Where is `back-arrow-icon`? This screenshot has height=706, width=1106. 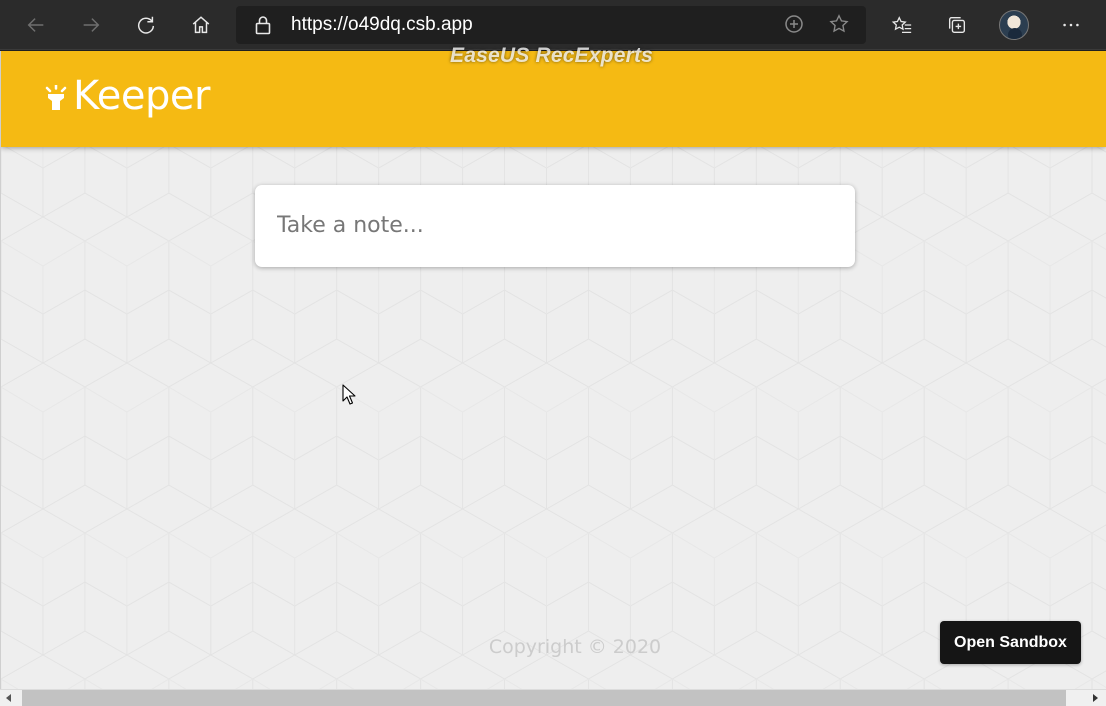
back-arrow-icon is located at coordinates (36, 25).